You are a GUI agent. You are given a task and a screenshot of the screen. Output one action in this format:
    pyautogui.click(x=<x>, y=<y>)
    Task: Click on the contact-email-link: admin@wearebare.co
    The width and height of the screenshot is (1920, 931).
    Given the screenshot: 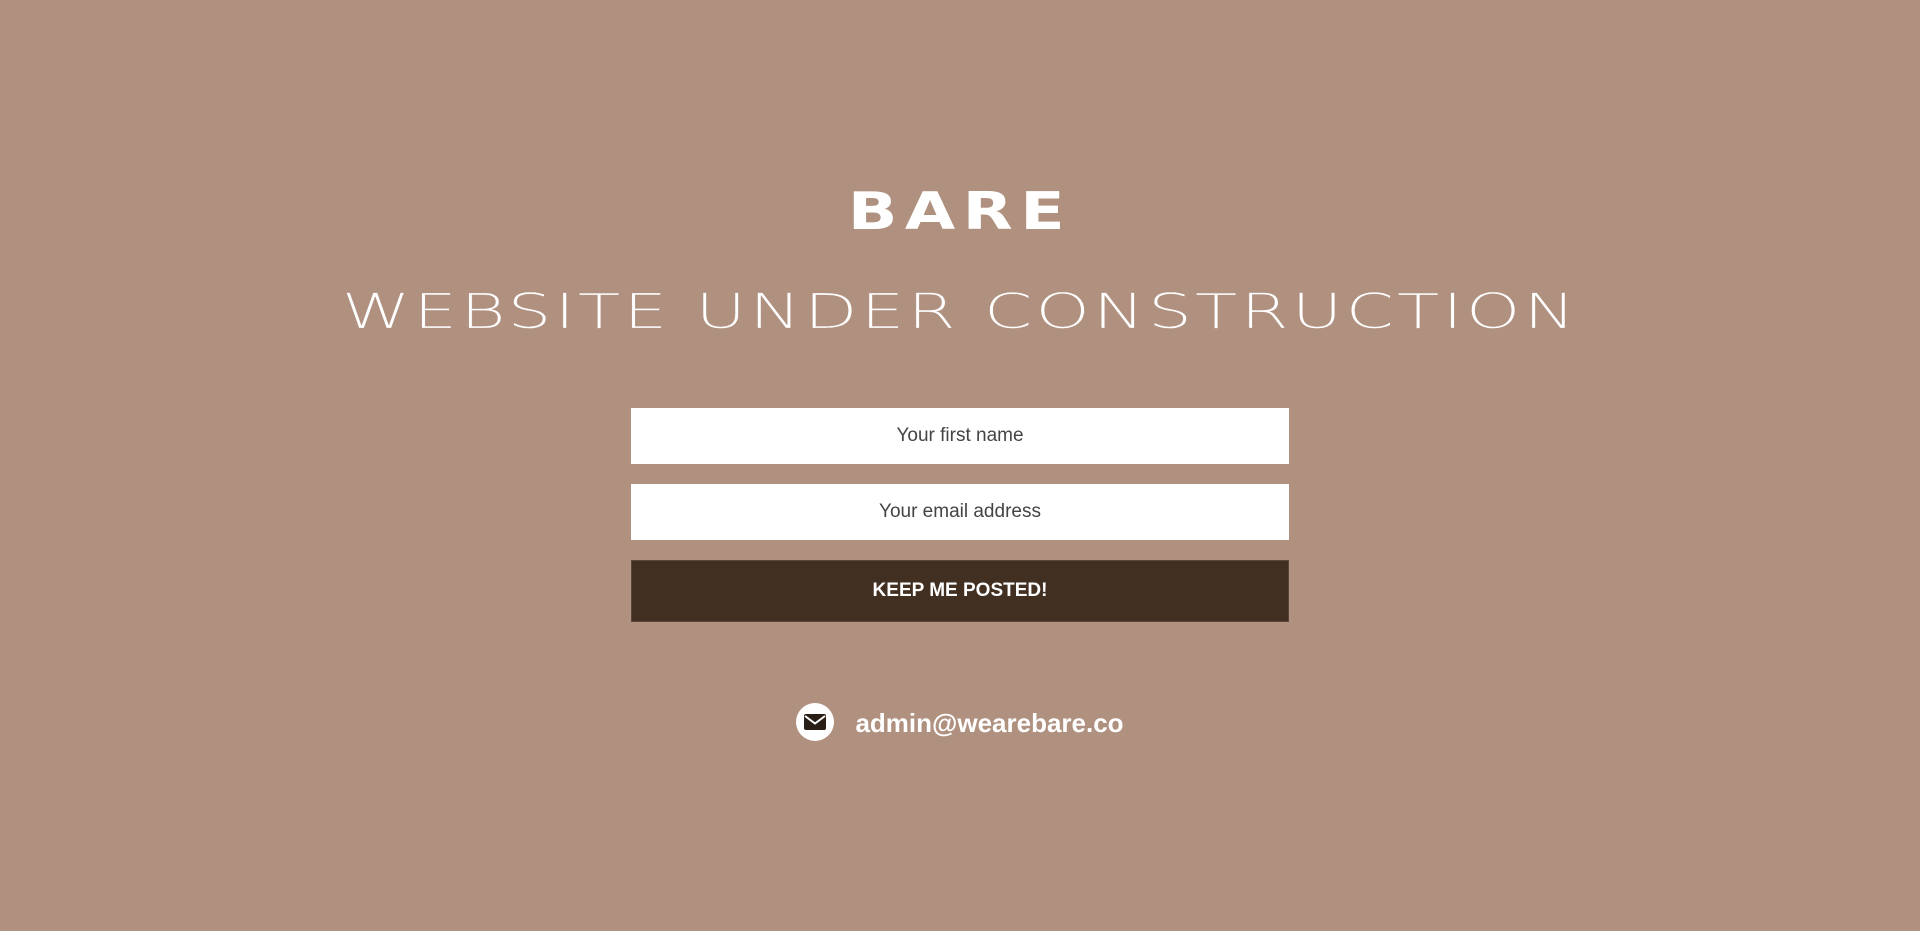 What is the action you would take?
    pyautogui.click(x=989, y=723)
    